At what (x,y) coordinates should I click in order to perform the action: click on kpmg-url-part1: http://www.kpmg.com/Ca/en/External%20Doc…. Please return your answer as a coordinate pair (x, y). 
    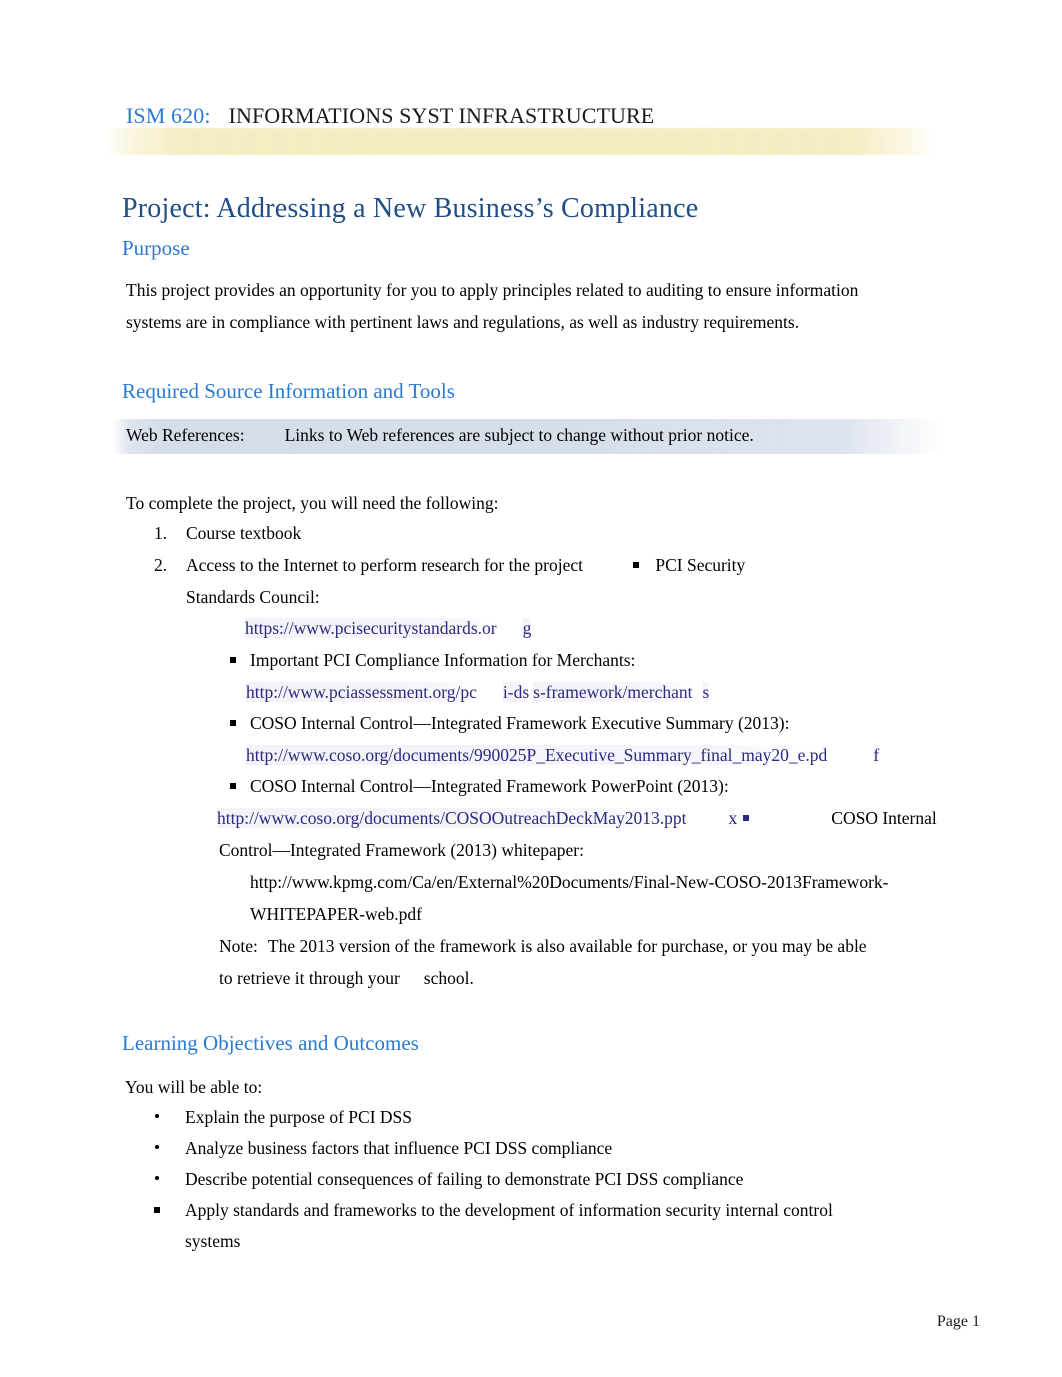
    Looking at the image, I should click on (569, 882).